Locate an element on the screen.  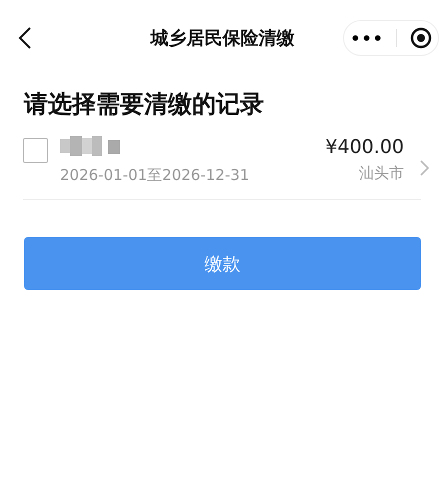
redacted-name is located at coordinates (91, 146).